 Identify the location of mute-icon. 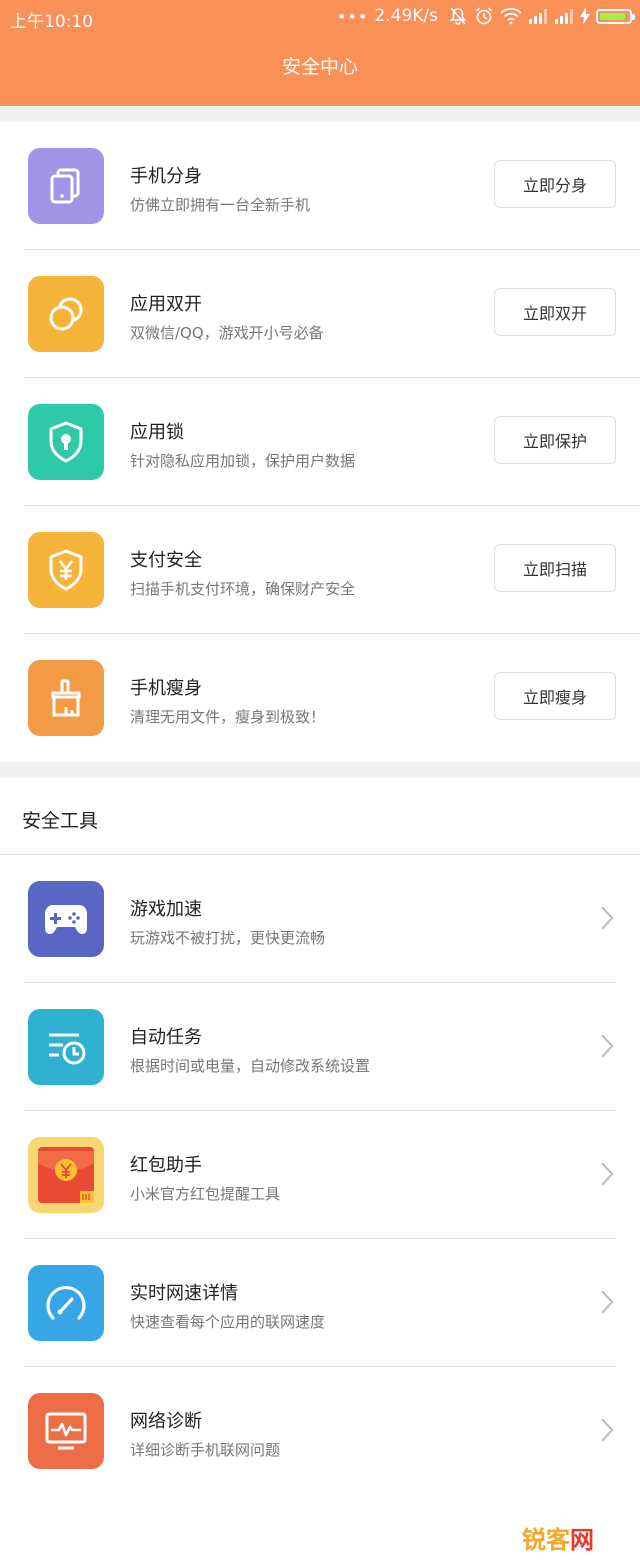
(458, 16).